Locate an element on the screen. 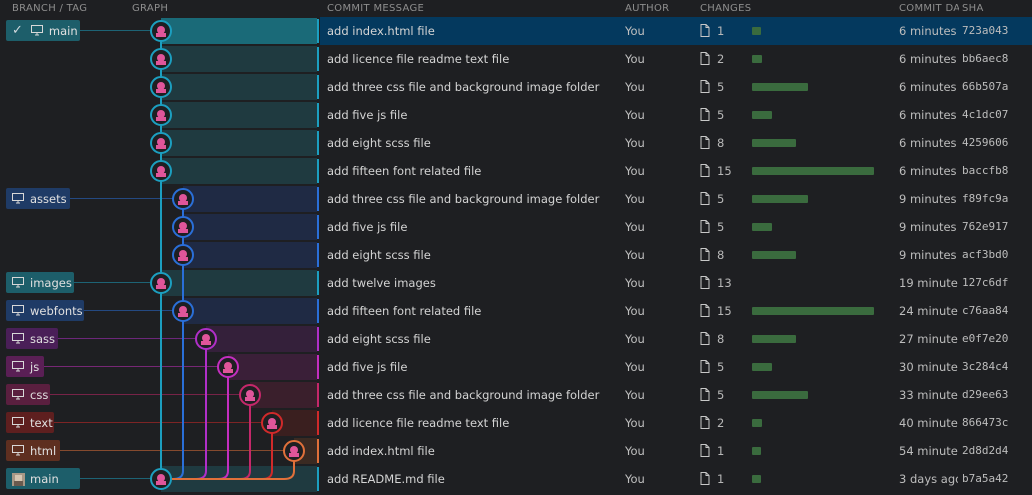  commit-date: 19 minutes ago is located at coordinates (928, 283).